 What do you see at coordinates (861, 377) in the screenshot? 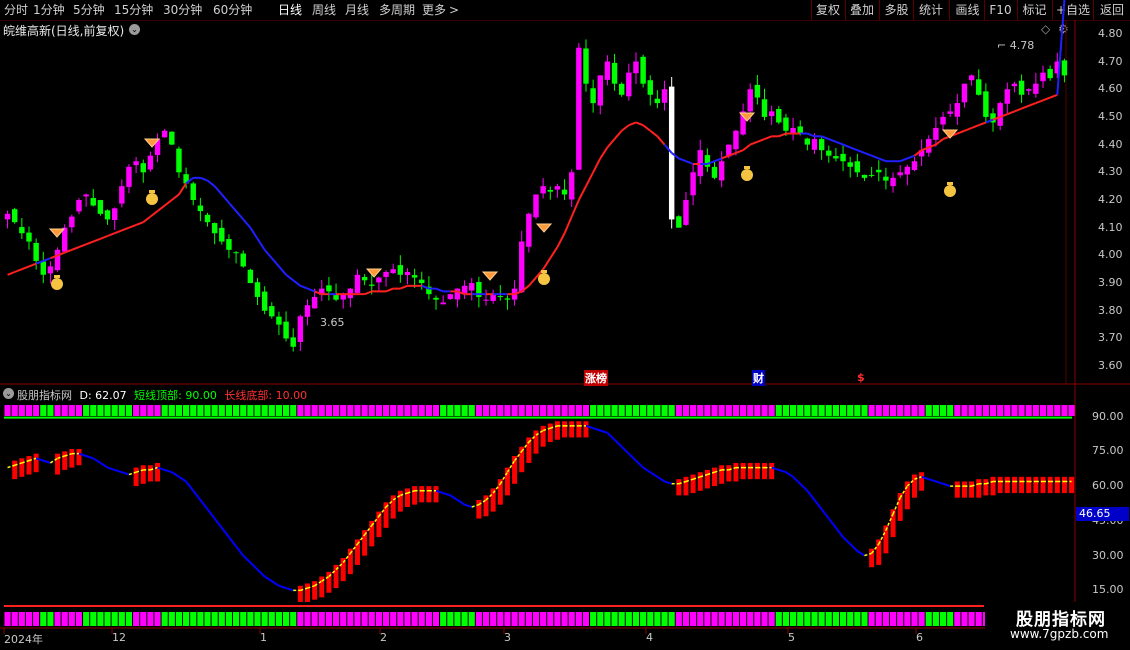
I see `event-marker-dividend: $` at bounding box center [861, 377].